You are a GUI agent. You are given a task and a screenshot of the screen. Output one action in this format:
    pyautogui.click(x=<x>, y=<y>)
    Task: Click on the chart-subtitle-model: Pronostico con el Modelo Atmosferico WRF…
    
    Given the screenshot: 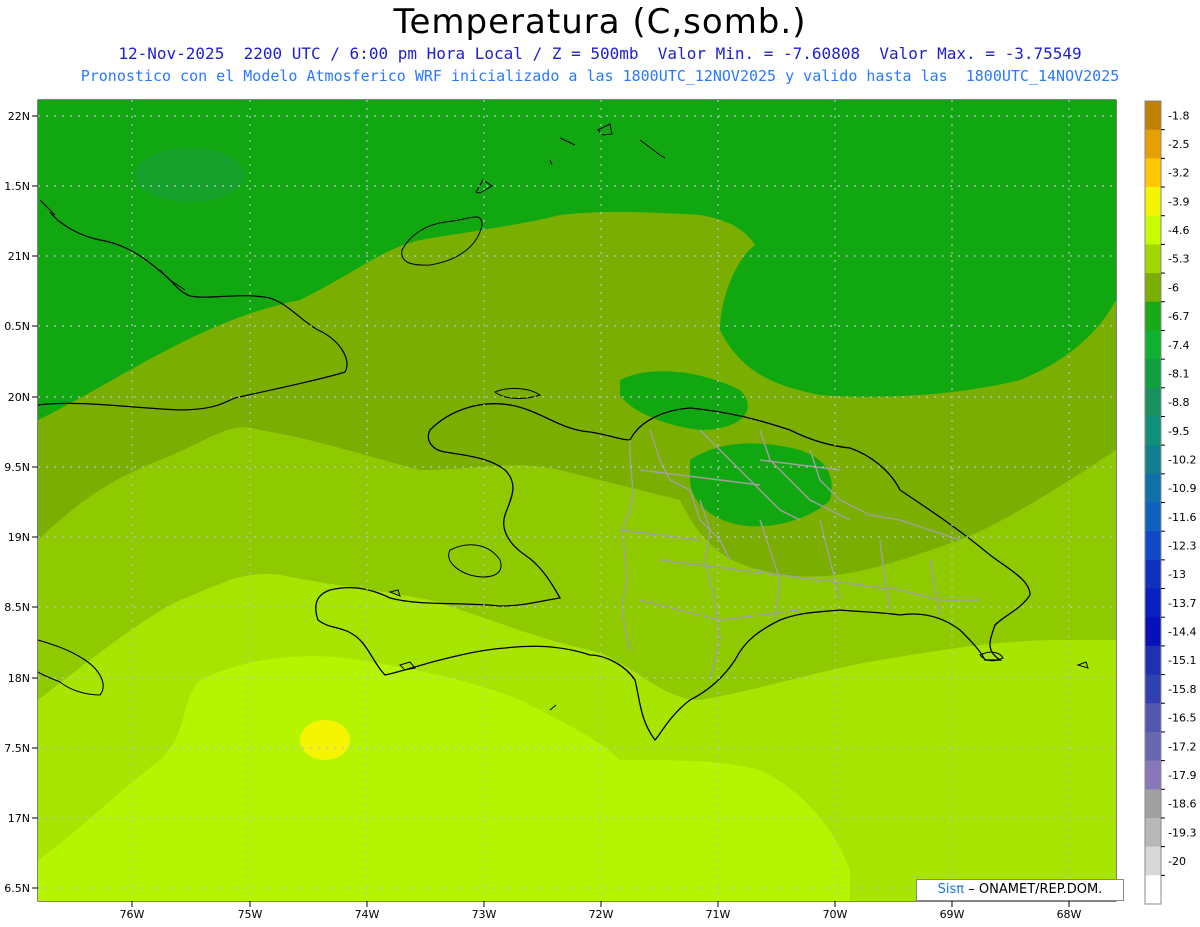 What is the action you would take?
    pyautogui.click(x=600, y=76)
    